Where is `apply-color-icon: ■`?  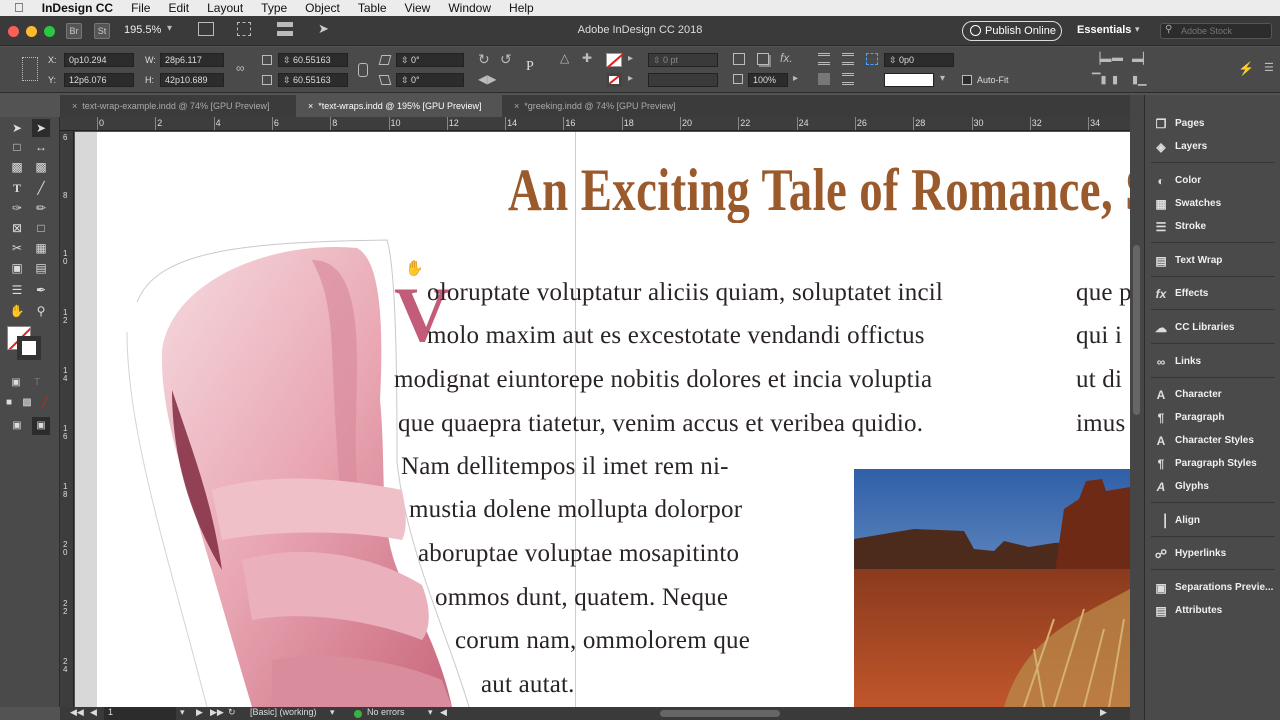 apply-color-icon: ■ is located at coordinates (9, 403).